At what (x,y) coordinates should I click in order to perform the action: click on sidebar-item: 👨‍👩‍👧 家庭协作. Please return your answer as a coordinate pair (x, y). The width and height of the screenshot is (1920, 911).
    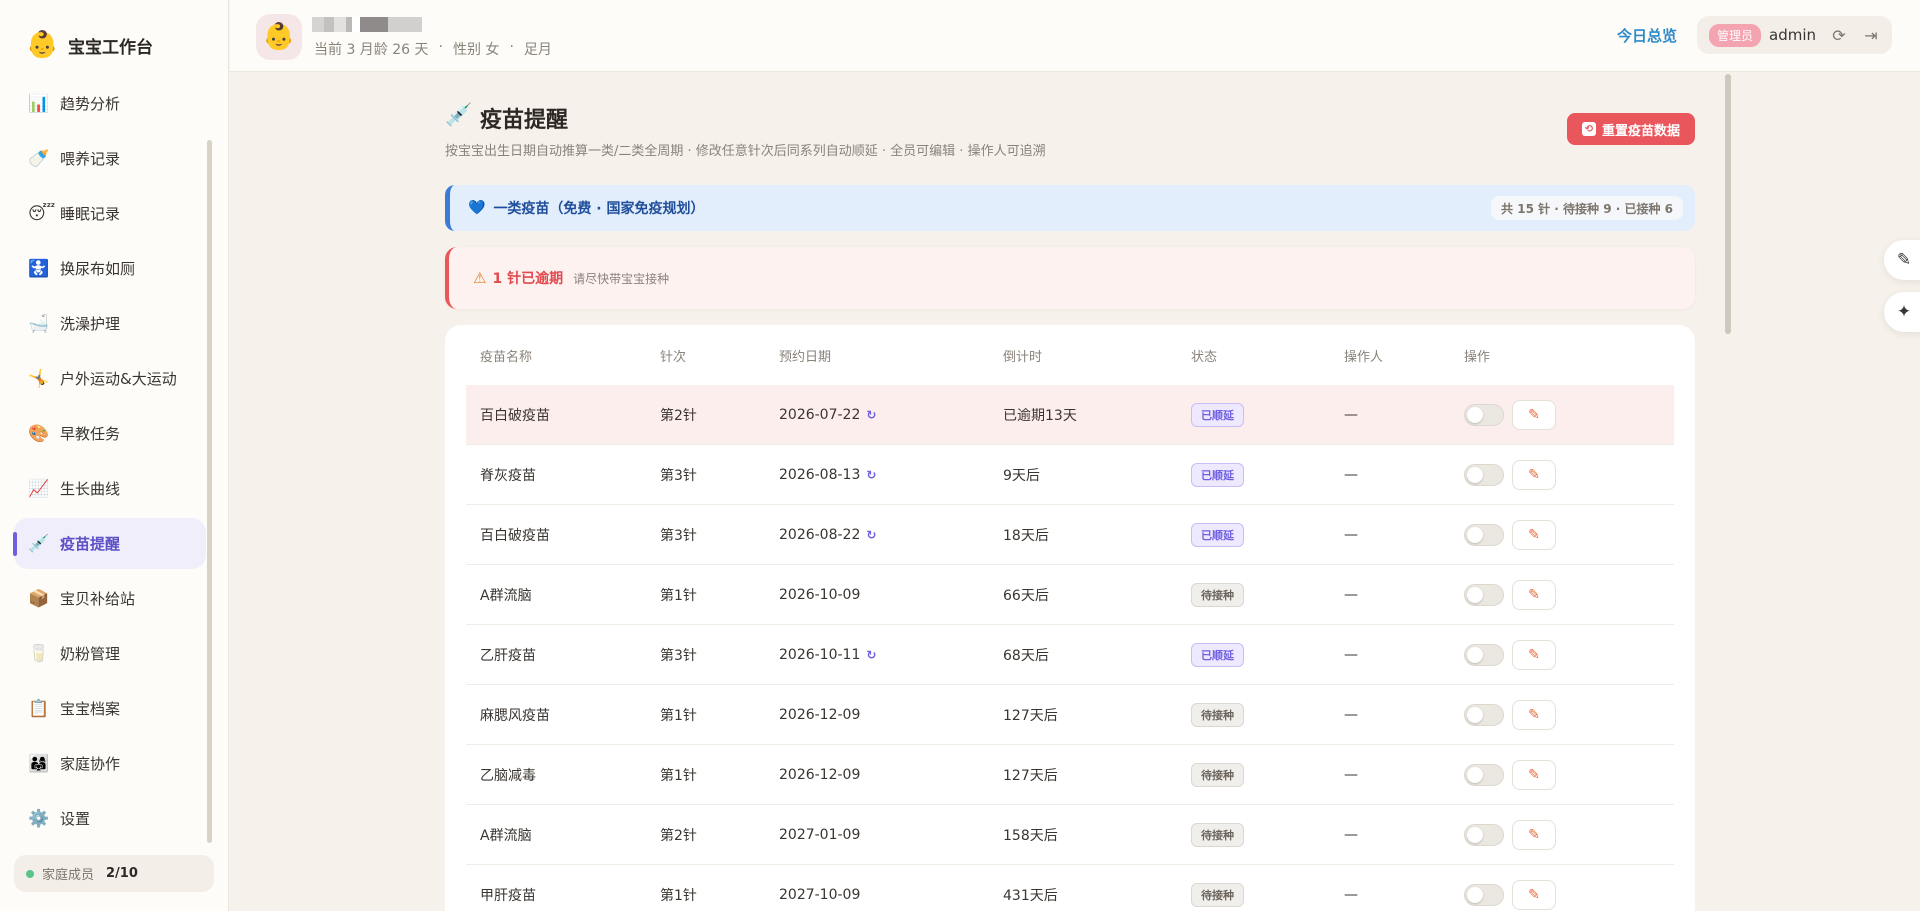
    Looking at the image, I should click on (110, 763).